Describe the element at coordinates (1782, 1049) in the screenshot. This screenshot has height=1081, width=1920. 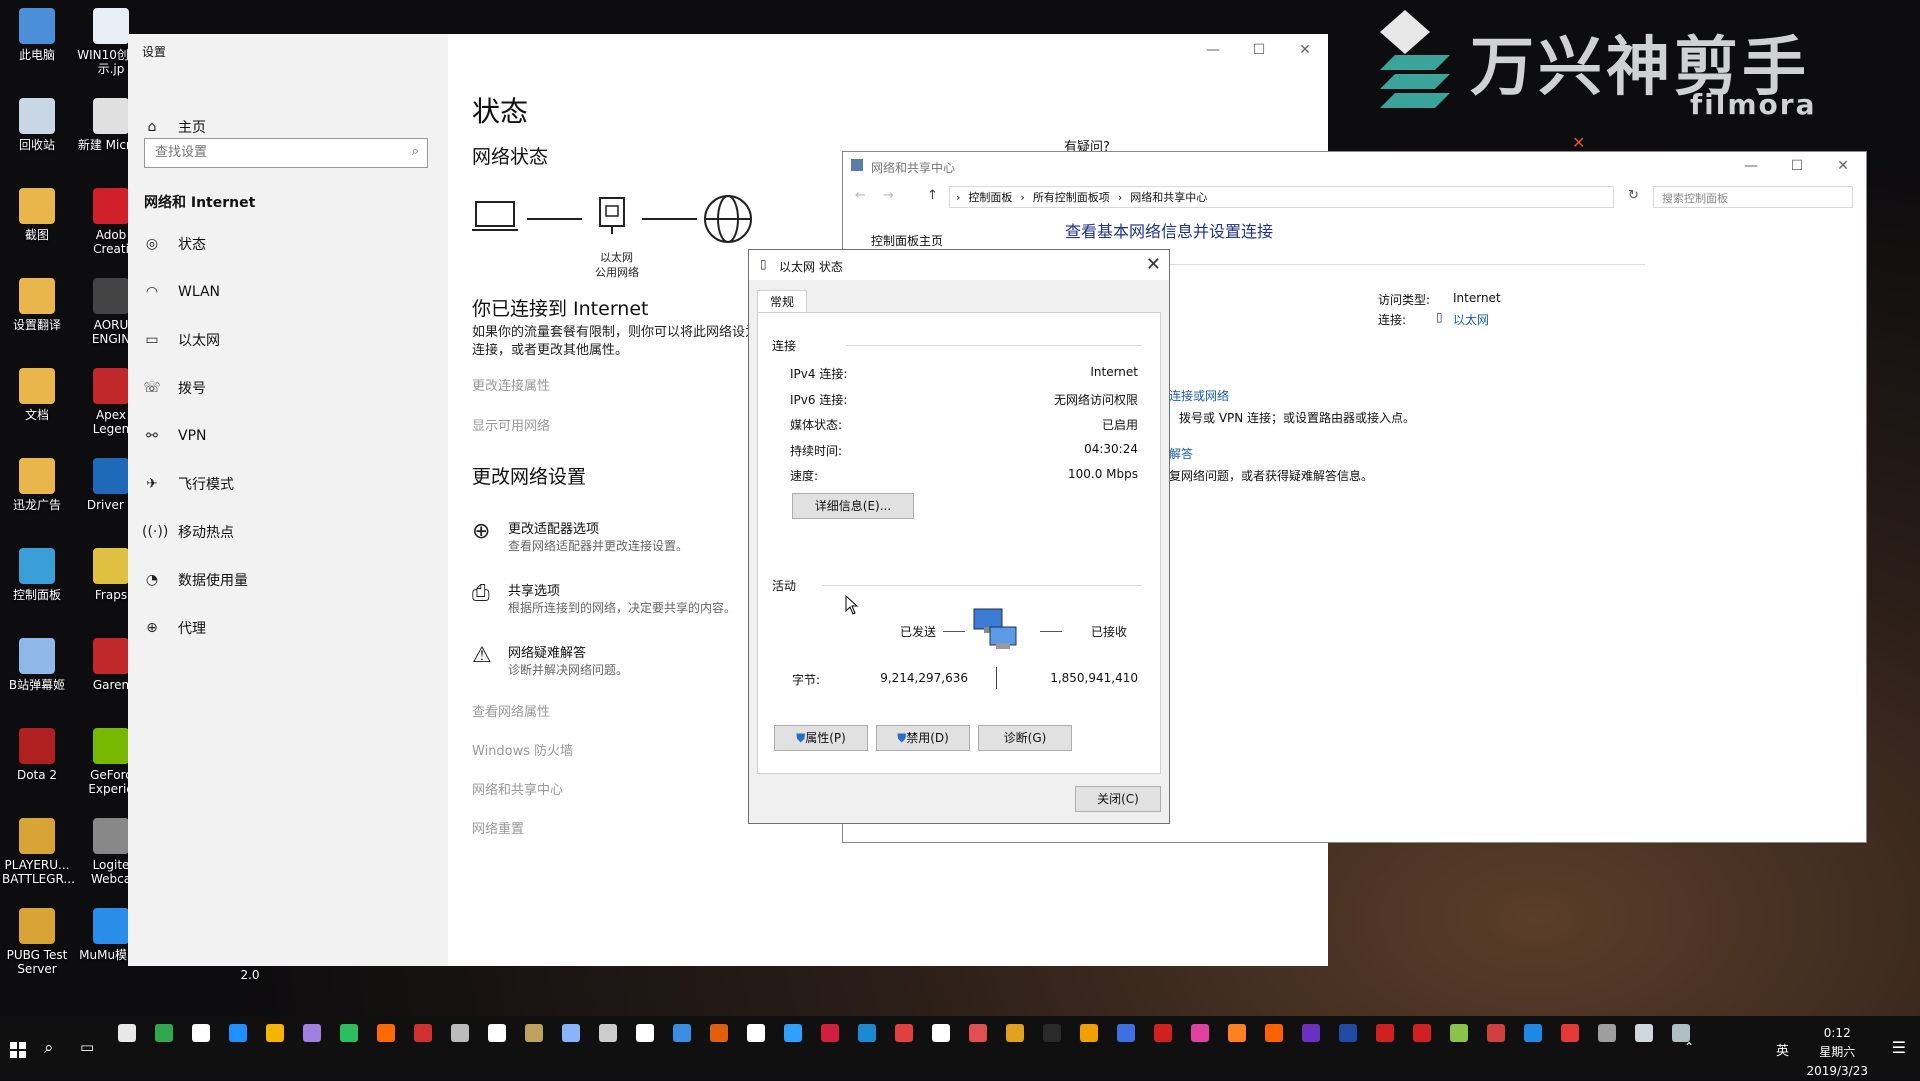
I see `ime-indicator: 英` at that location.